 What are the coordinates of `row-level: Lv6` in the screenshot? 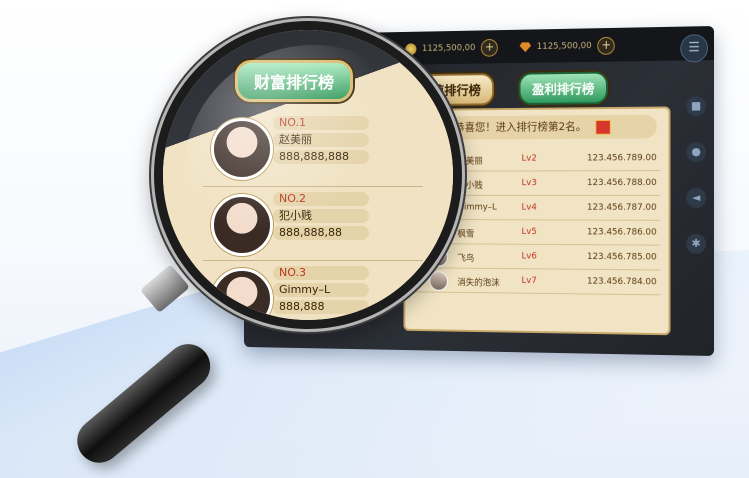 It's located at (529, 256).